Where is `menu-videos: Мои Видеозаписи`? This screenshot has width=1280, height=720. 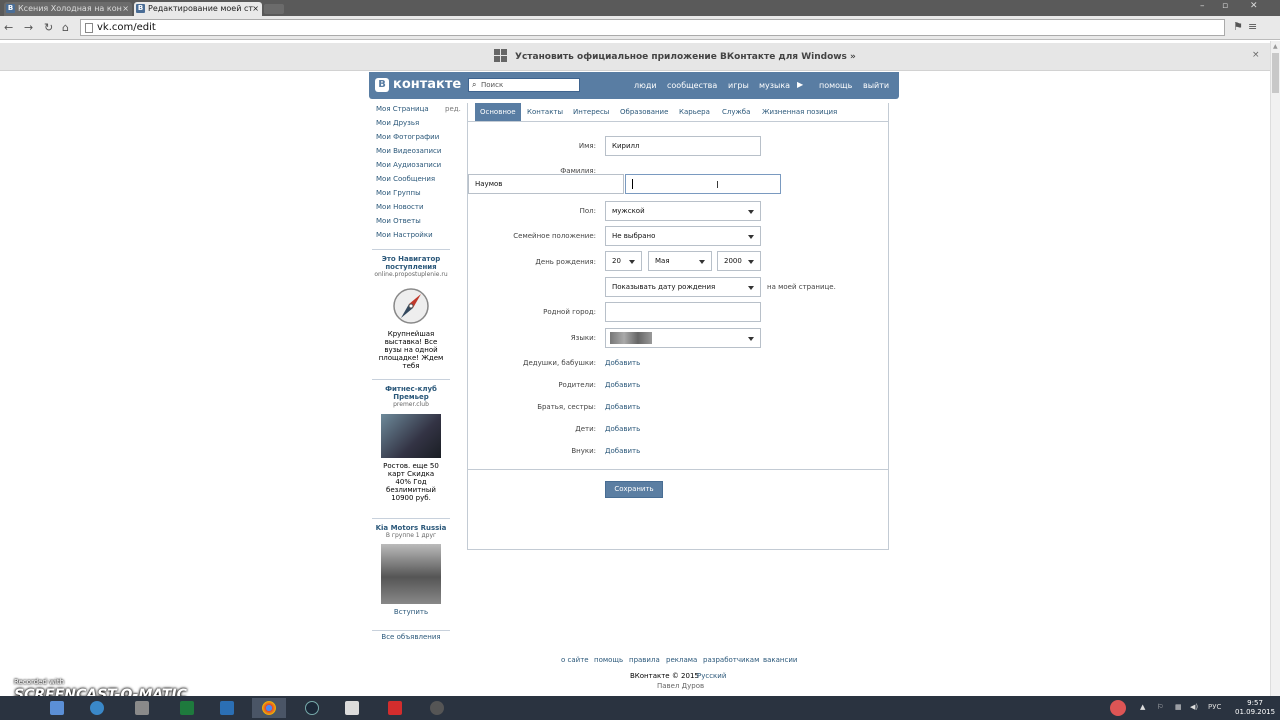
menu-videos: Мои Видеозаписи is located at coordinates (408, 151).